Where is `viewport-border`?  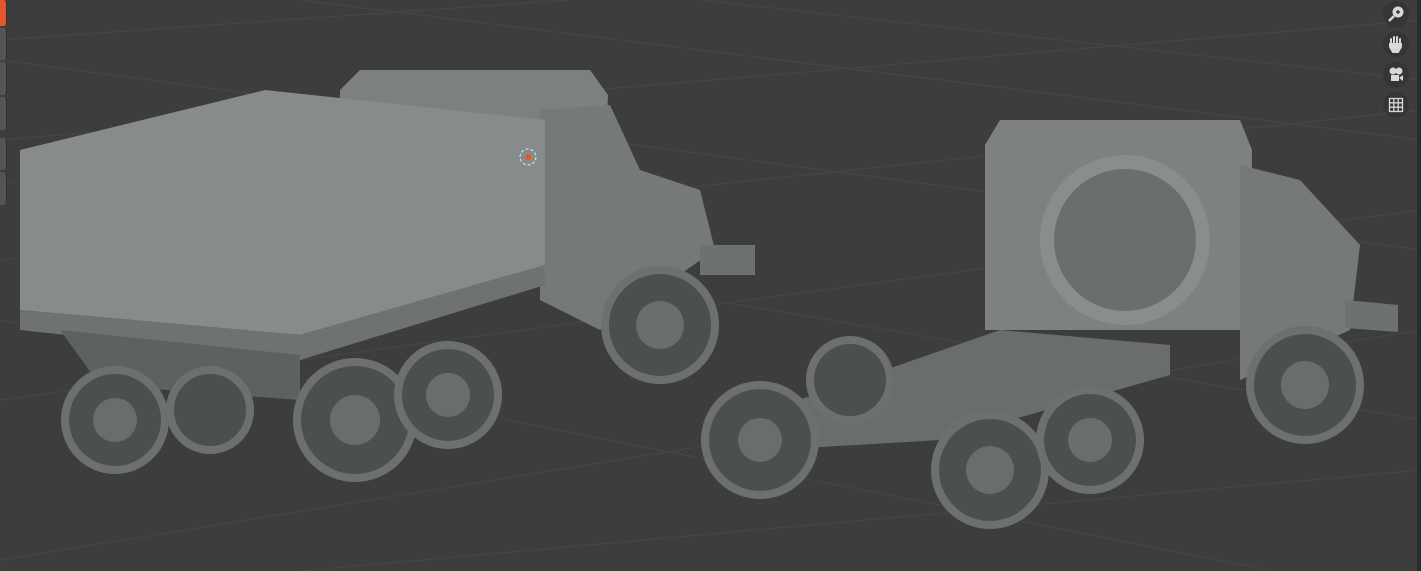
viewport-border is located at coordinates (1419, 285).